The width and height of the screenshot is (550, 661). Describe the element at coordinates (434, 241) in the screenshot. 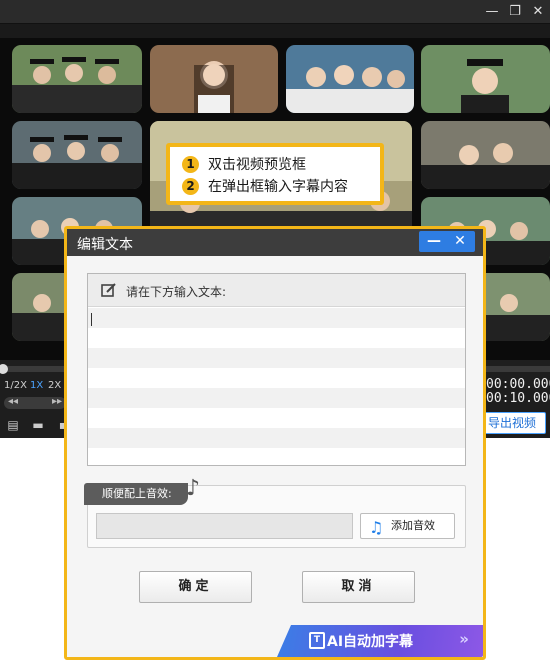

I see `dialog-minimize-icon: —` at that location.